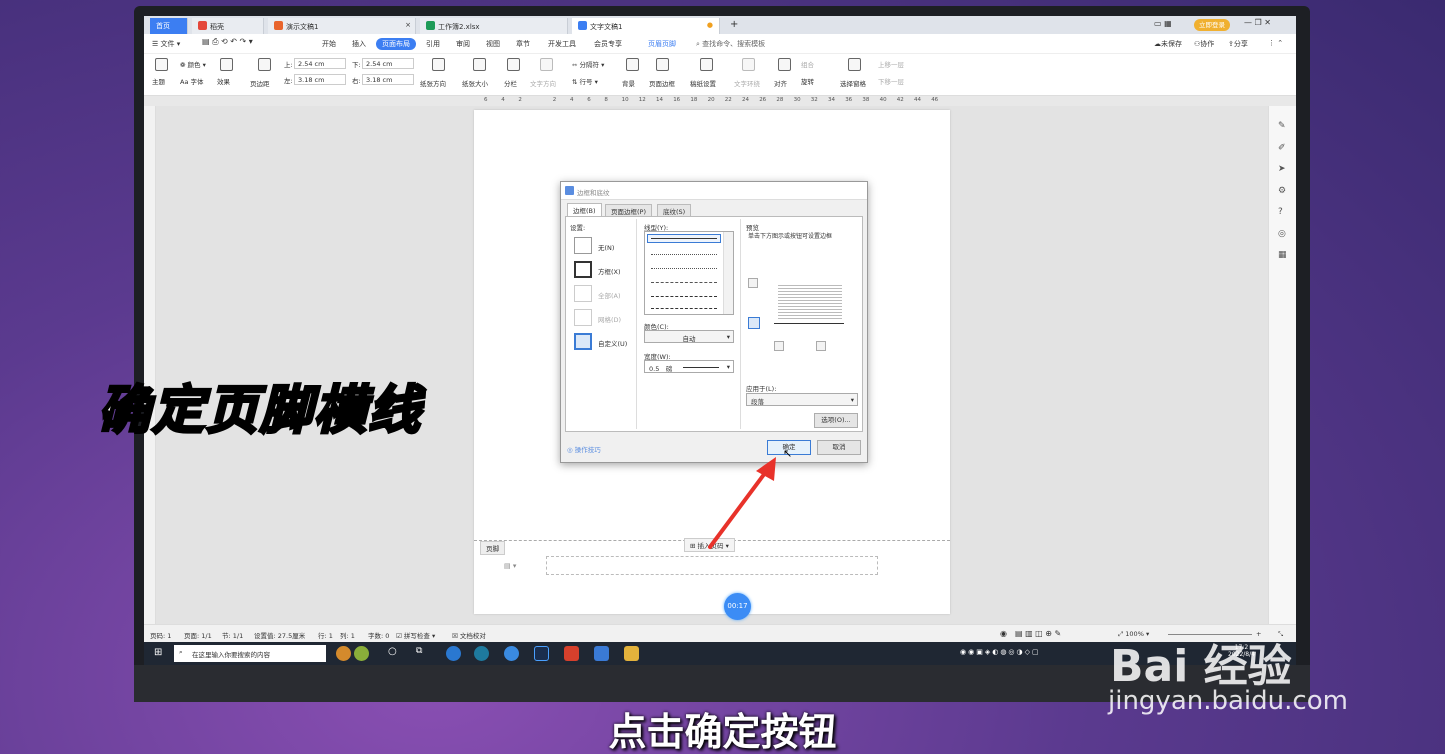 This screenshot has width=1445, height=754. What do you see at coordinates (662, 83) in the screenshot?
I see `page-border-button: 页面边框` at bounding box center [662, 83].